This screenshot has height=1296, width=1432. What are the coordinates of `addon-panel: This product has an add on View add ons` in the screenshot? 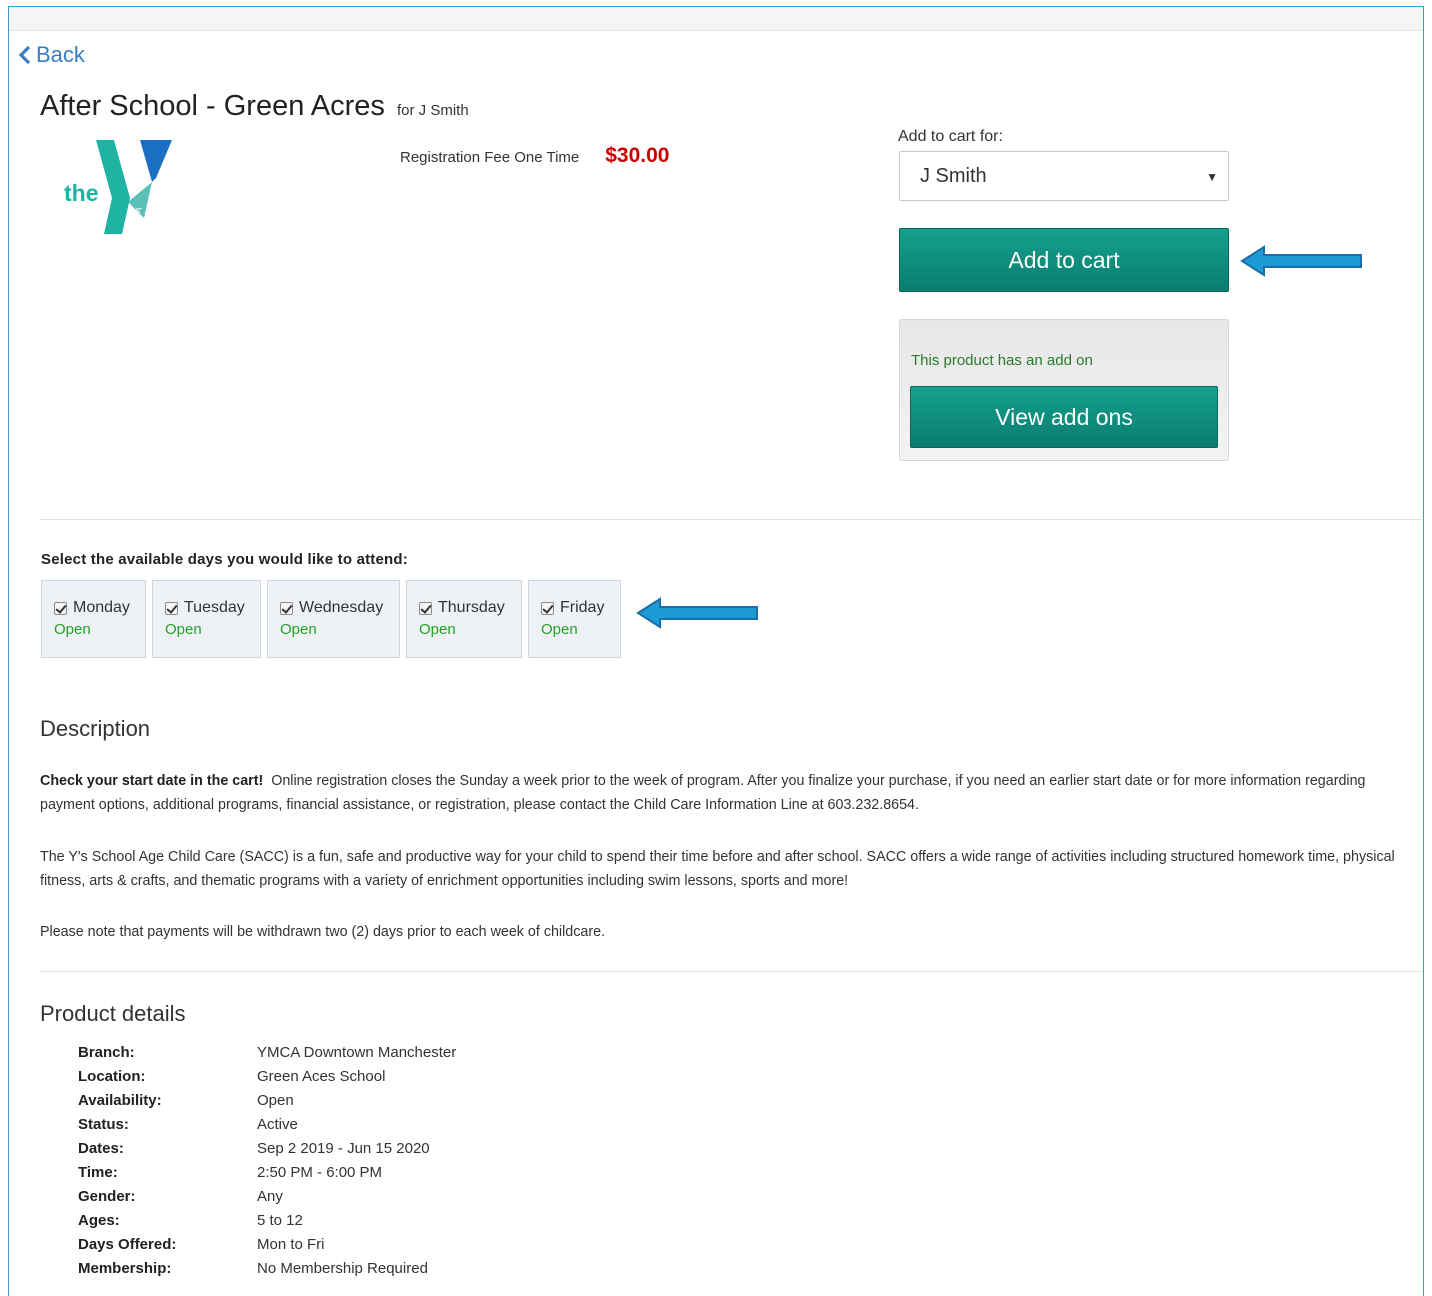 It's located at (1064, 390).